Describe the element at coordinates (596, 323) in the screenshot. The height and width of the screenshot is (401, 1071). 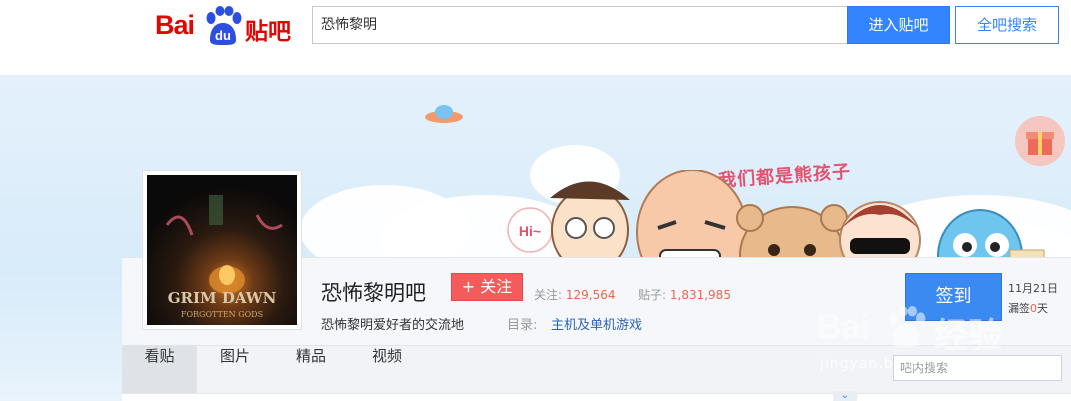
I see `directory-link: 主机及单机游戏` at that location.